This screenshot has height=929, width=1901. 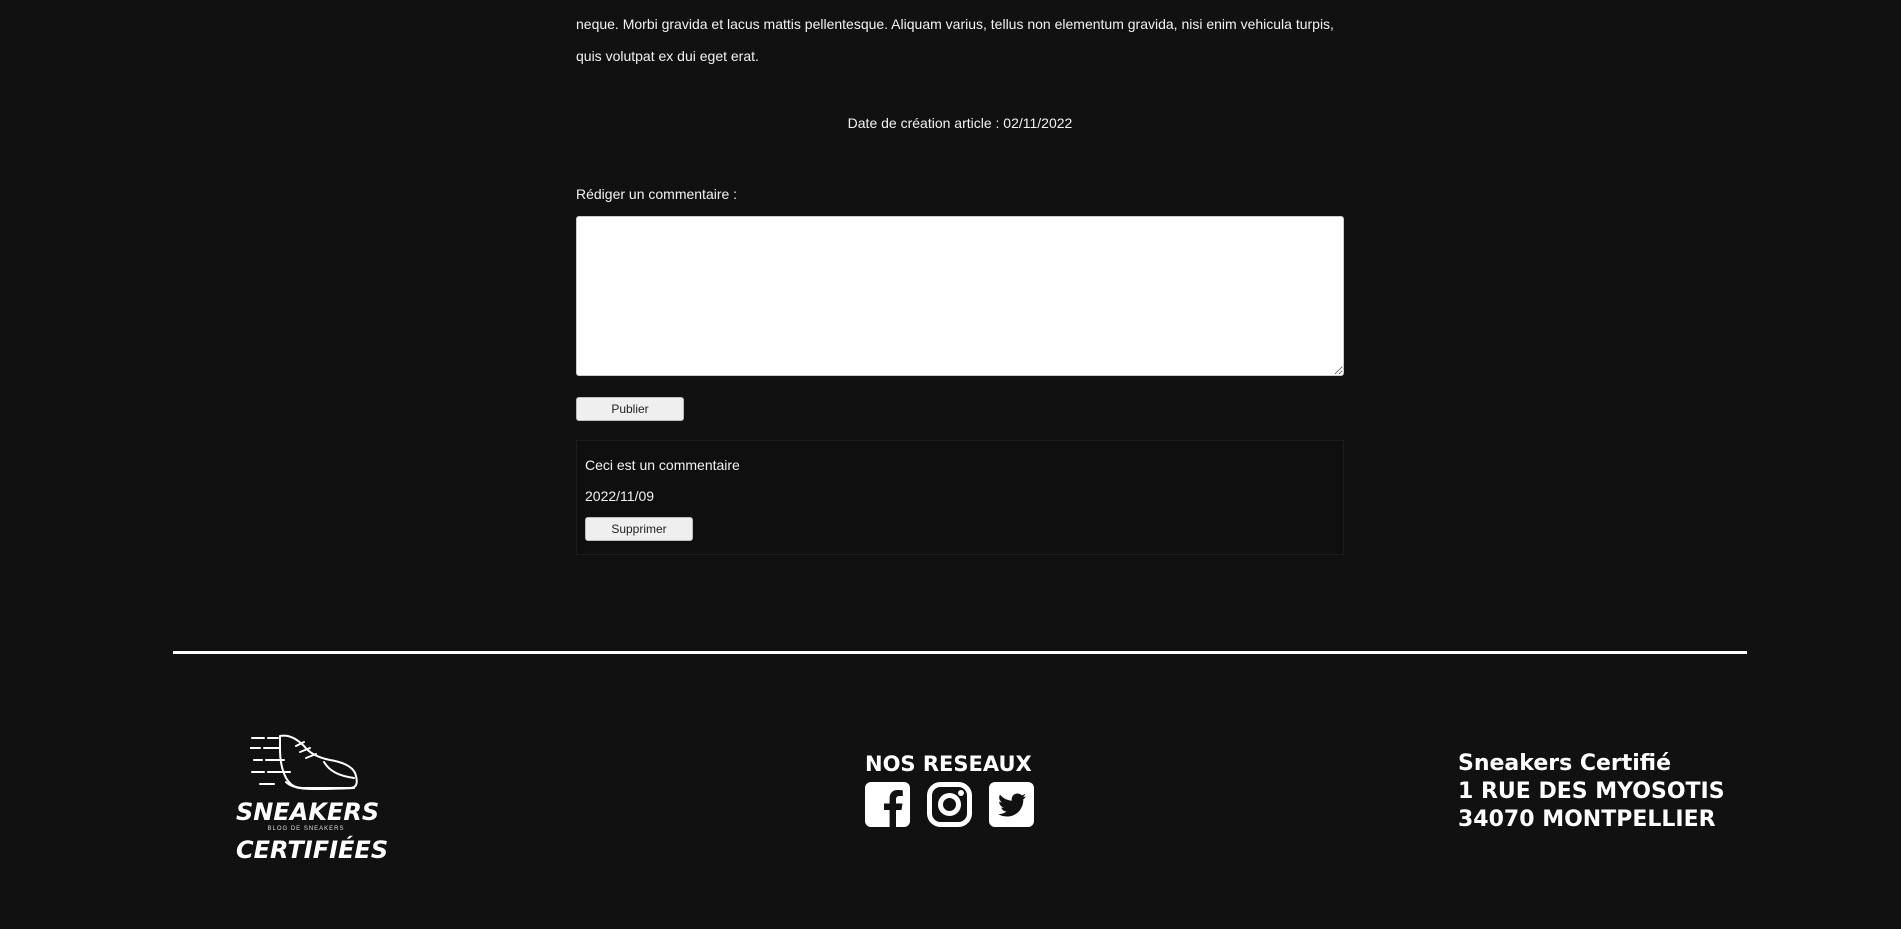 I want to click on social-icons-row, so click(x=950, y=804).